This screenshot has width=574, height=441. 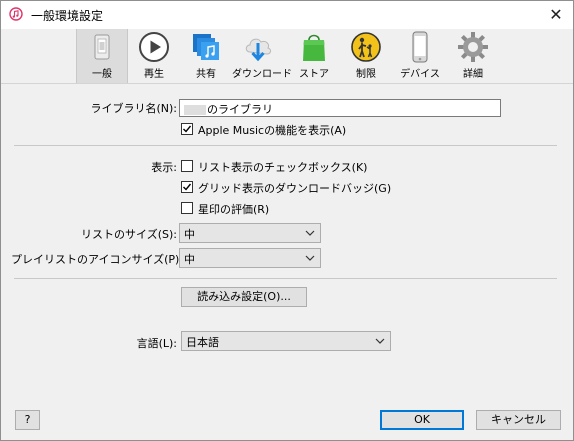 I want to click on preferences-toolbar: 一般 再生 共有 ダウンロード ストア 制限 デバイス 詳細, so click(x=287, y=56).